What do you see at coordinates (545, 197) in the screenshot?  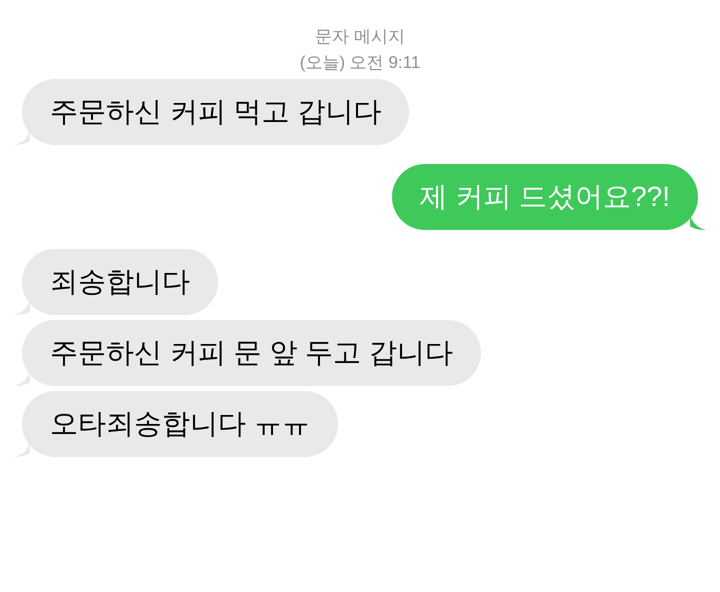 I see `sent-message-bubble: 제 커피 드셨어요??!` at bounding box center [545, 197].